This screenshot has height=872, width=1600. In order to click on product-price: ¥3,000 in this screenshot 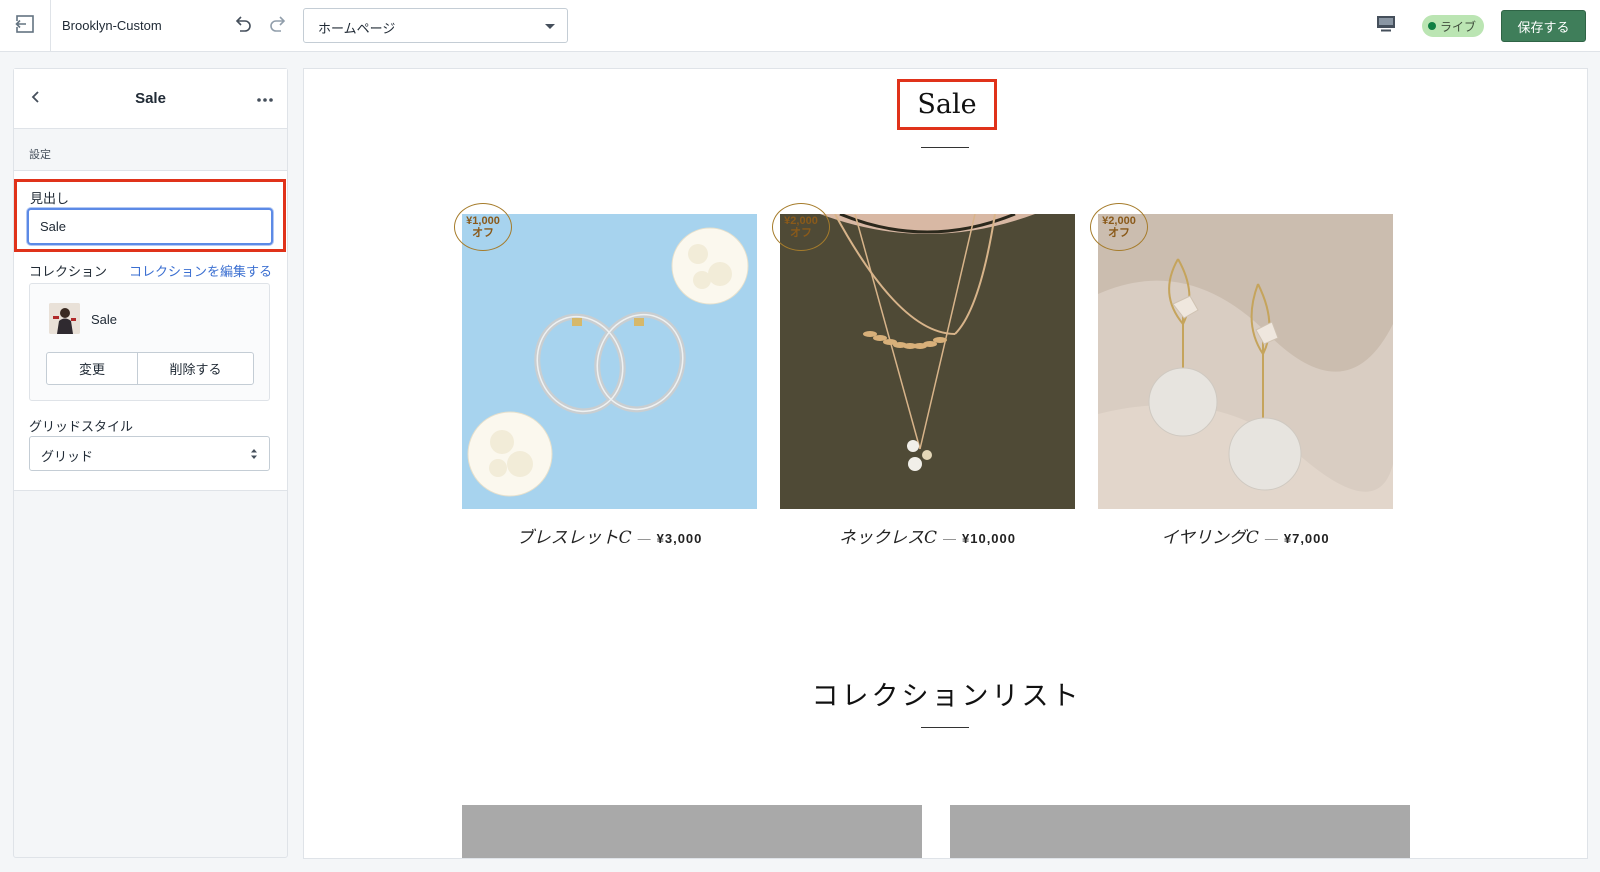, I will do `click(679, 538)`.